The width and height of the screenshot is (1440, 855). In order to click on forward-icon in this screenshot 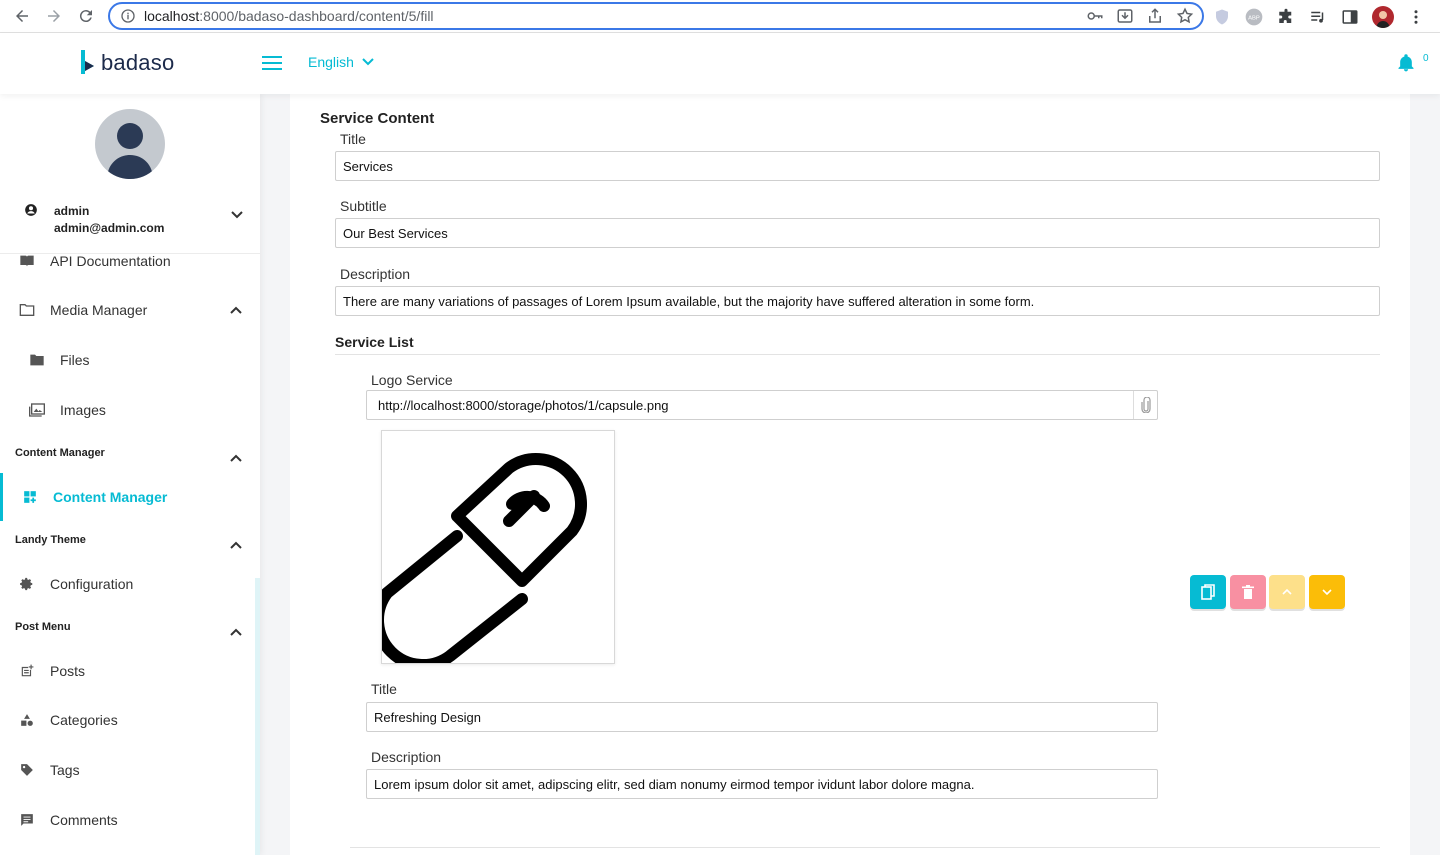, I will do `click(54, 16)`.